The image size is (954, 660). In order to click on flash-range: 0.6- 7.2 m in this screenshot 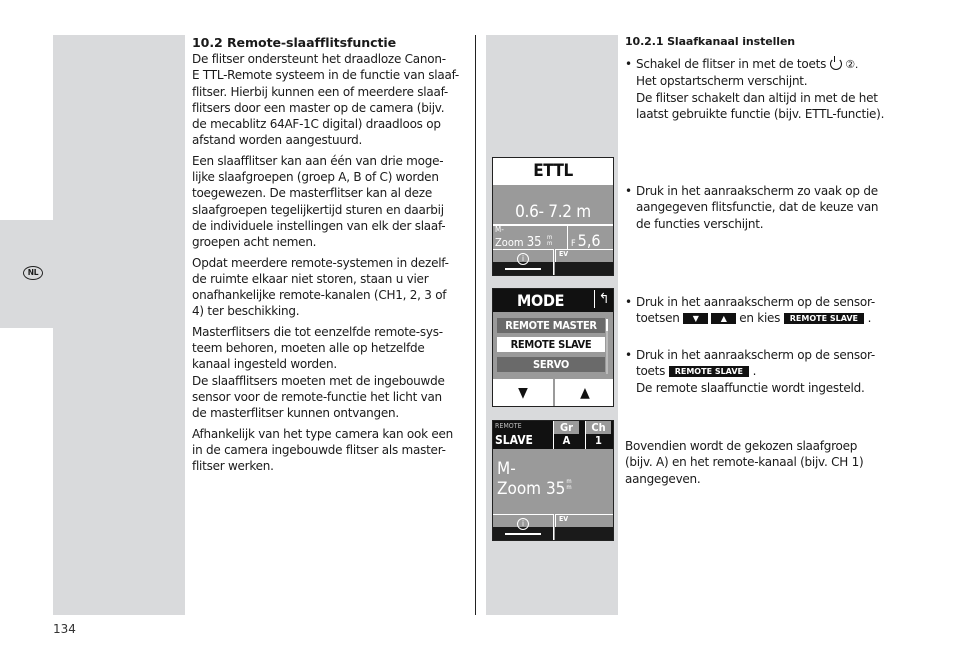, I will do `click(553, 212)`.